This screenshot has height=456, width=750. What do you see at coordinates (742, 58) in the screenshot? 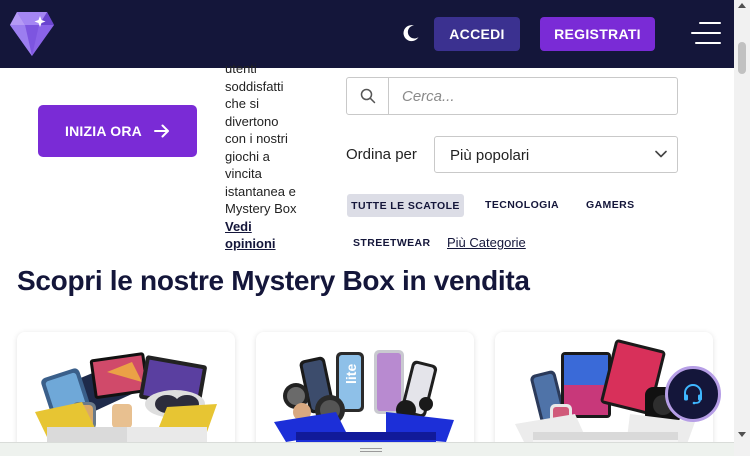
I see `scrollbar-thumb` at bounding box center [742, 58].